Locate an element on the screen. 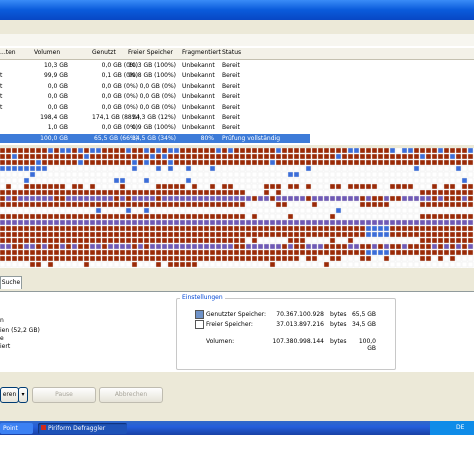  column-header-free: Freier Speicher is located at coordinates (150, 52).